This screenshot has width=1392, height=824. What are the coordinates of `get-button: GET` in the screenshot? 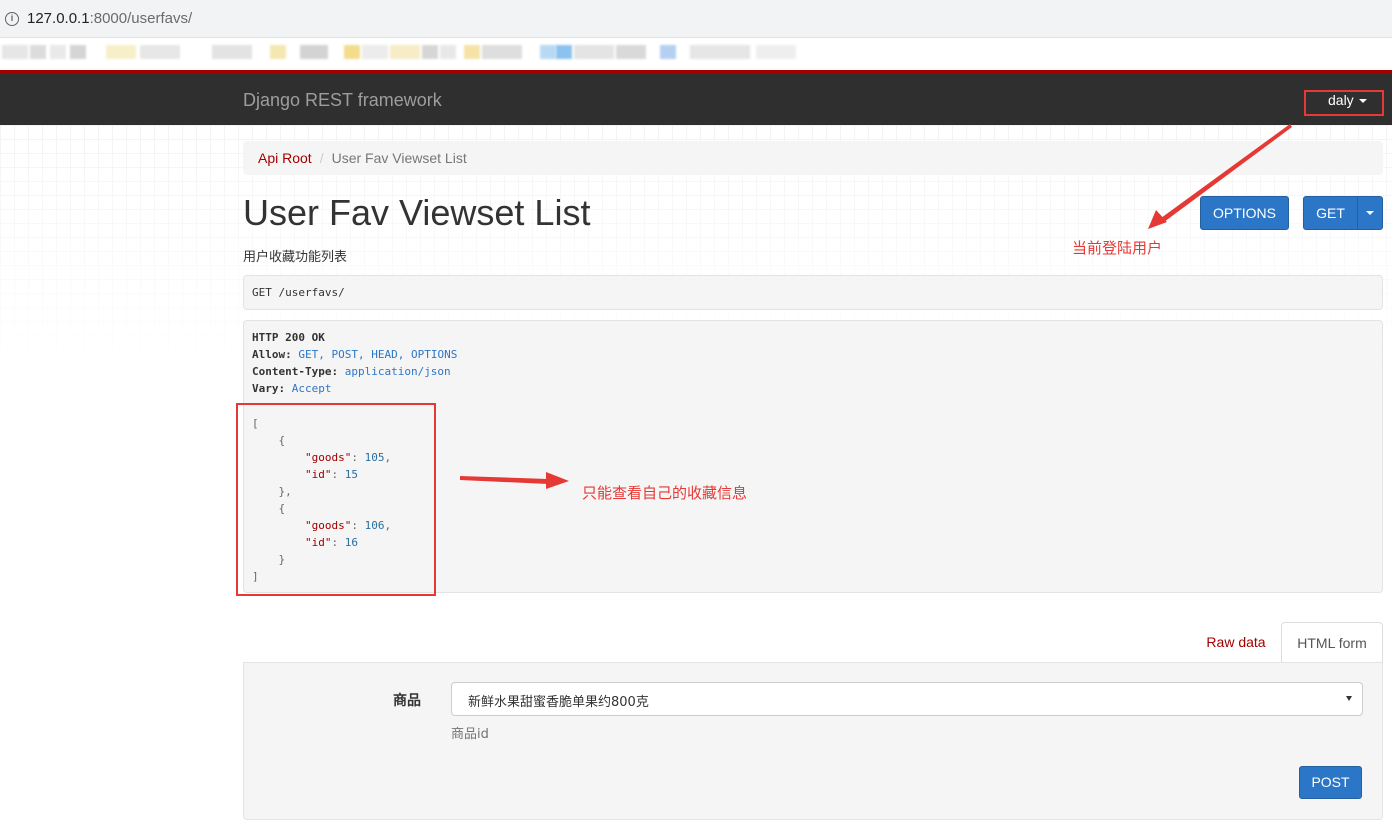 It's located at (1330, 213).